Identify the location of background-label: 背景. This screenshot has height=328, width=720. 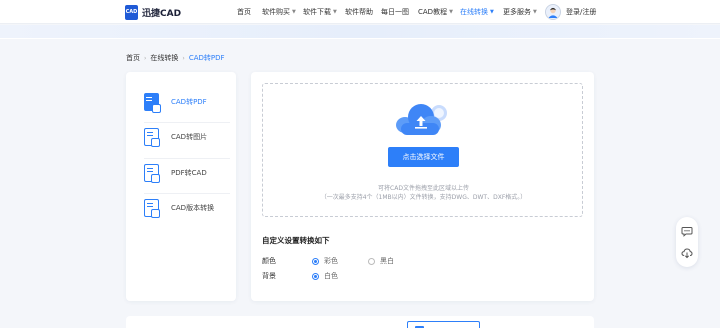
(269, 276).